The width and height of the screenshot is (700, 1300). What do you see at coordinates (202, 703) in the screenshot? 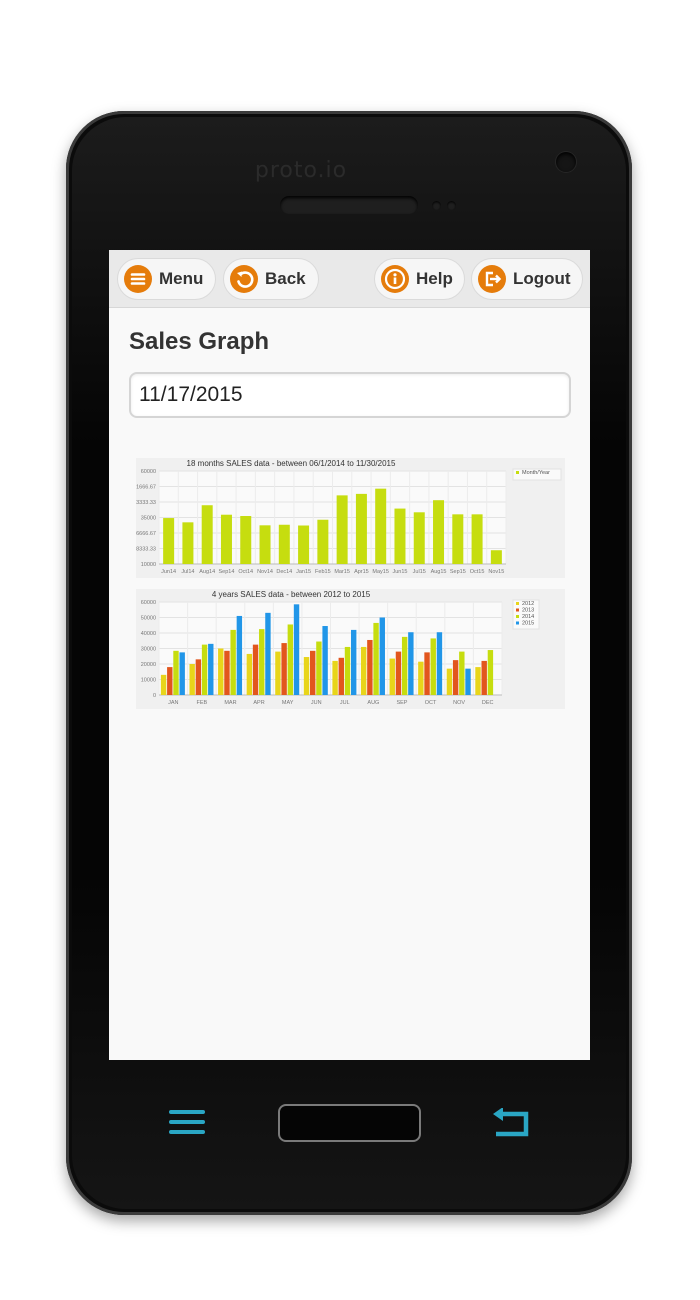
I see `x-tick-label: FEB` at bounding box center [202, 703].